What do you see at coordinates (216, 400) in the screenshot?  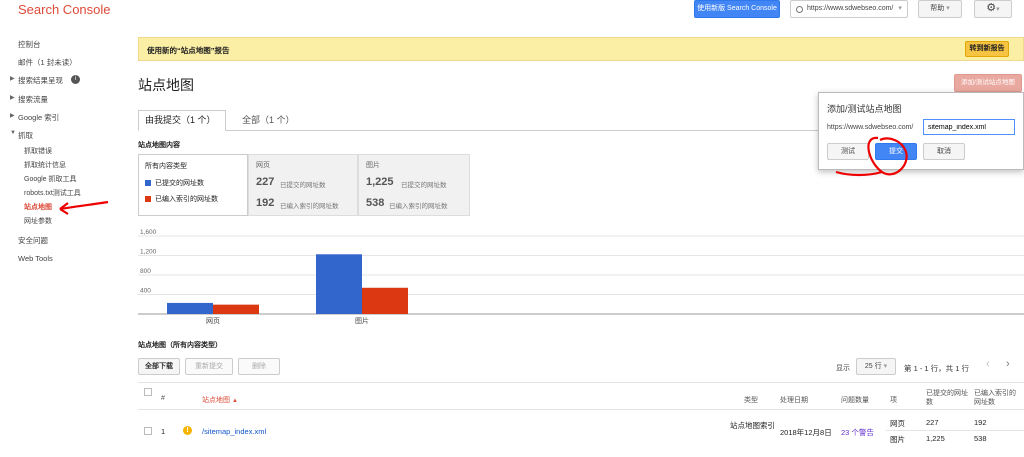 I see `col-sitemap-label: 站点地图` at bounding box center [216, 400].